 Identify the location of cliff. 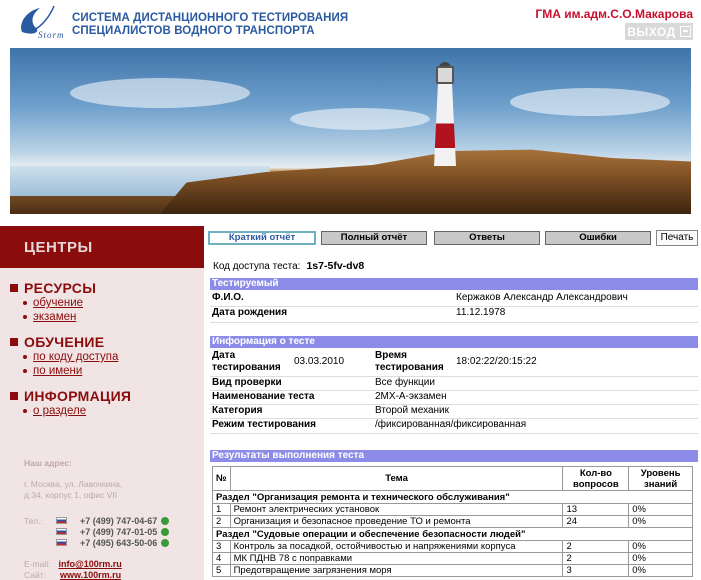
(425, 181).